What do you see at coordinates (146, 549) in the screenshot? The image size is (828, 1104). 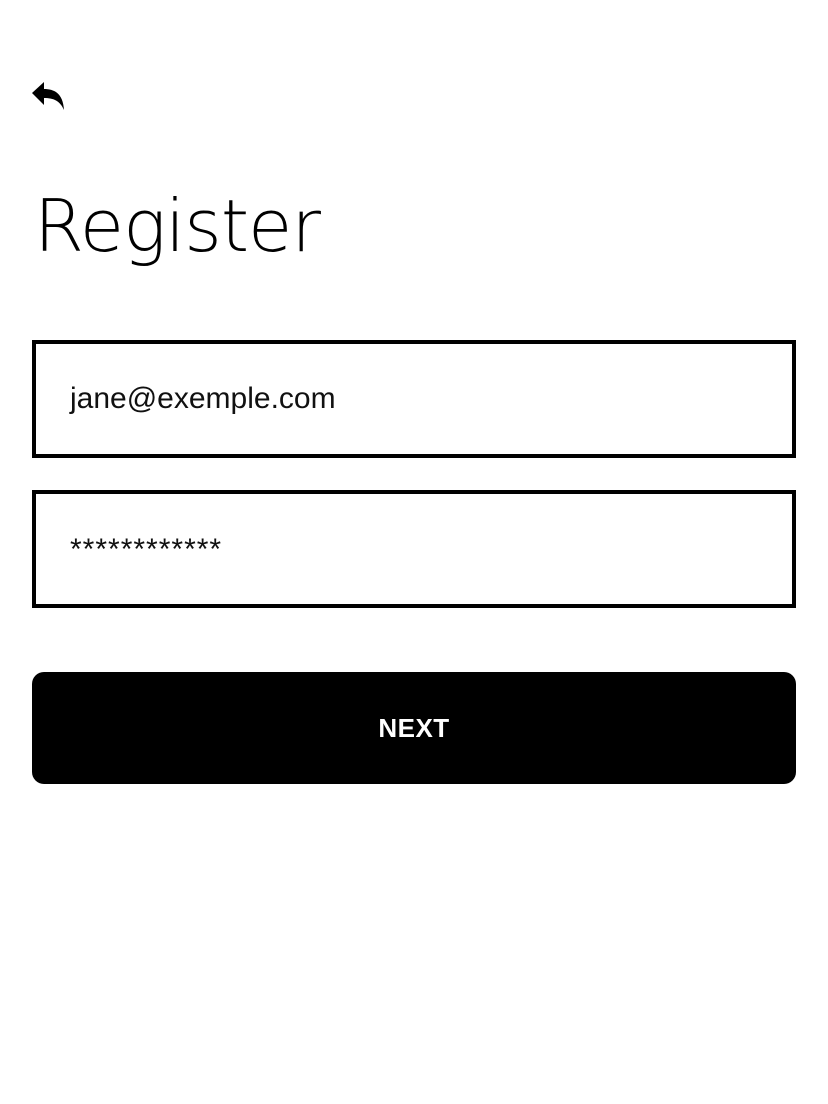 I see `password-field-value: ************` at bounding box center [146, 549].